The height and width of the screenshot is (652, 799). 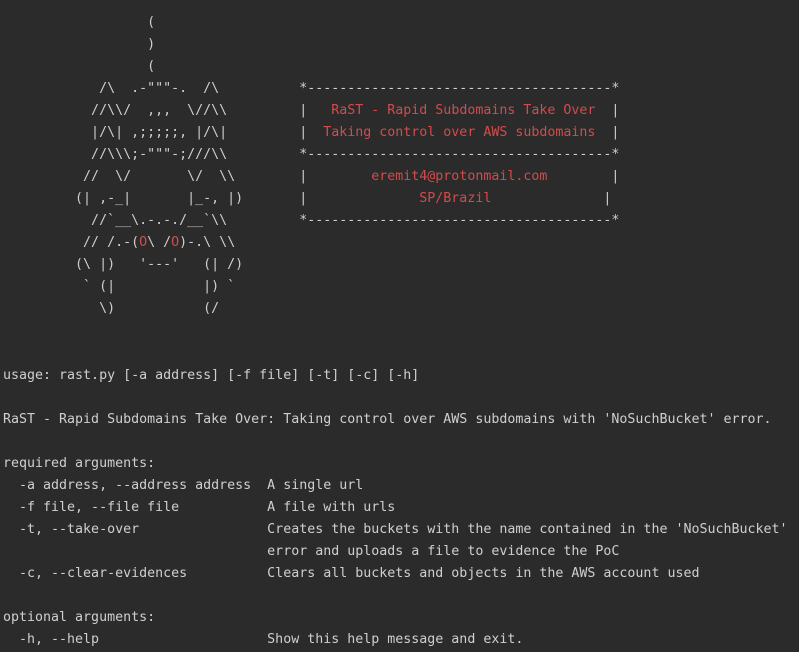 What do you see at coordinates (79, 463) in the screenshot?
I see `required-arguments-header: required arguments:` at bounding box center [79, 463].